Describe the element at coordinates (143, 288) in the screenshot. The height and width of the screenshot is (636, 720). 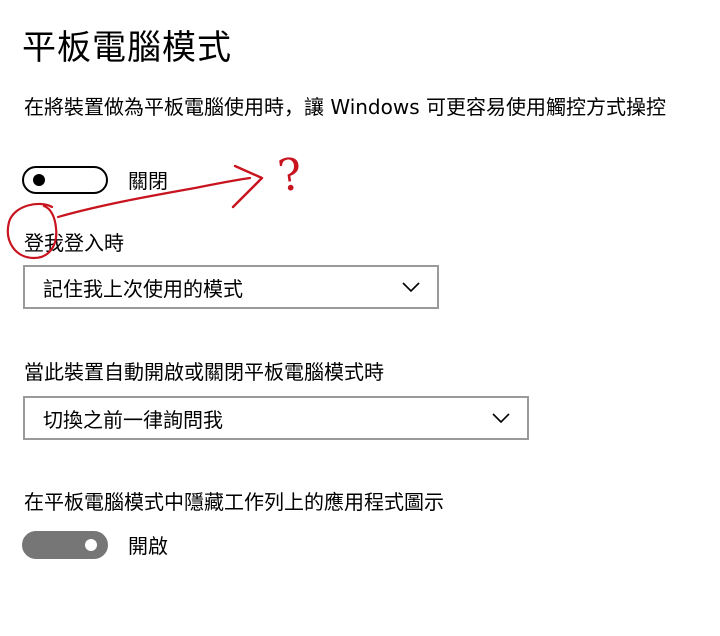
I see `signin-mode-value: 記住我上次使用的模式` at that location.